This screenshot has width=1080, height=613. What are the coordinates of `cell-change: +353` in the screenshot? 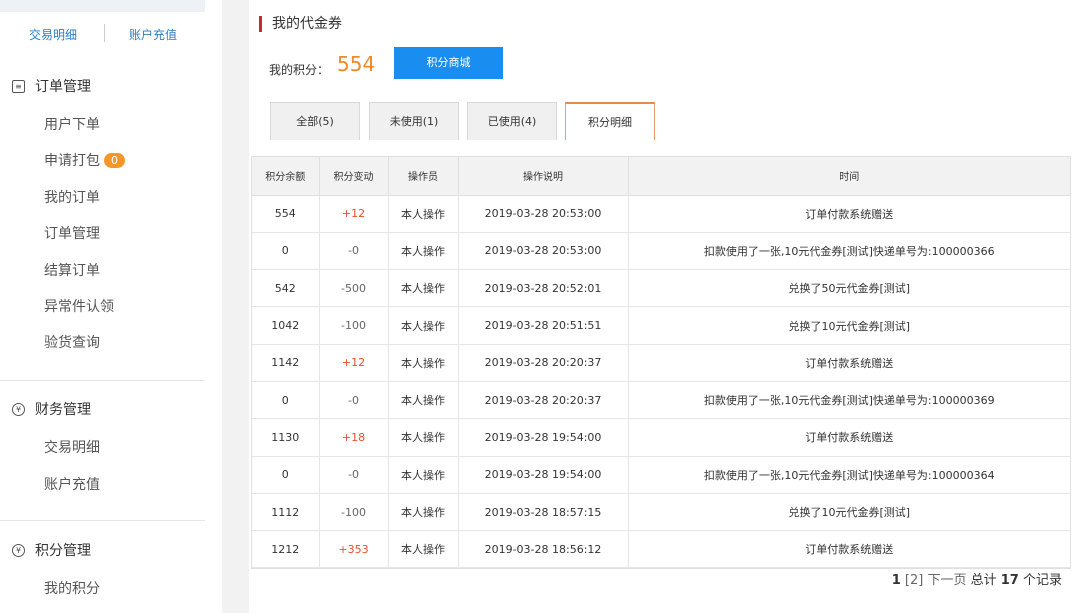 It's located at (354, 549).